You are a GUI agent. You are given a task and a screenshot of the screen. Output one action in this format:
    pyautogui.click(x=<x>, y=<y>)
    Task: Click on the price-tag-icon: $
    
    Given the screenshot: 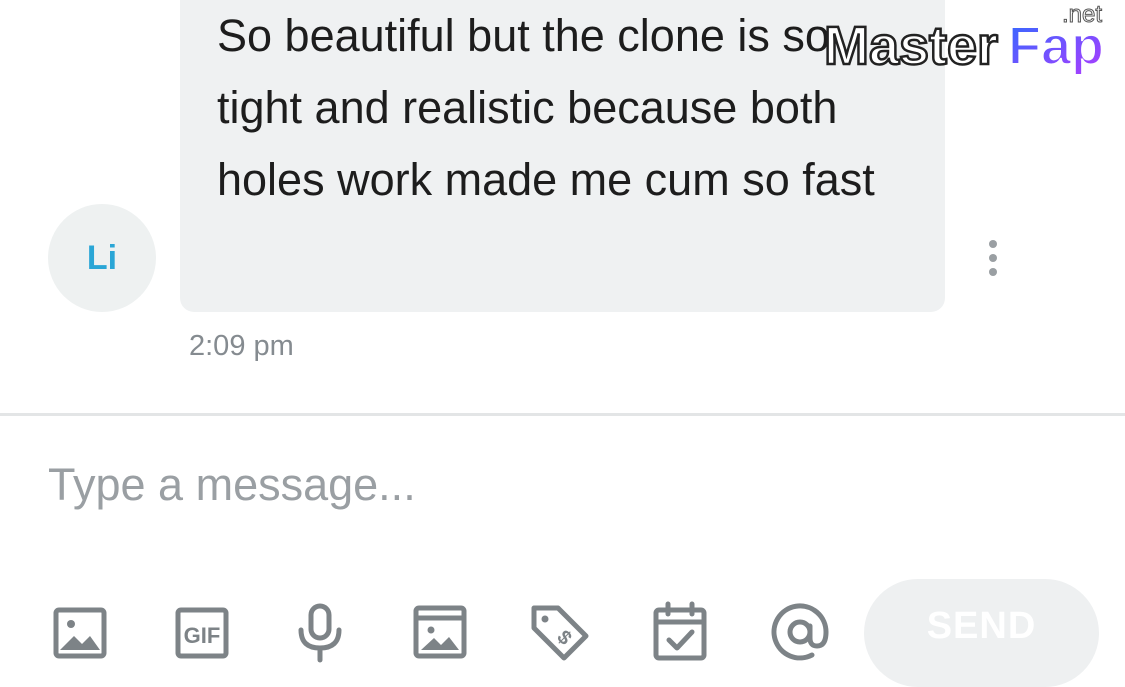 What is the action you would take?
    pyautogui.click(x=560, y=632)
    